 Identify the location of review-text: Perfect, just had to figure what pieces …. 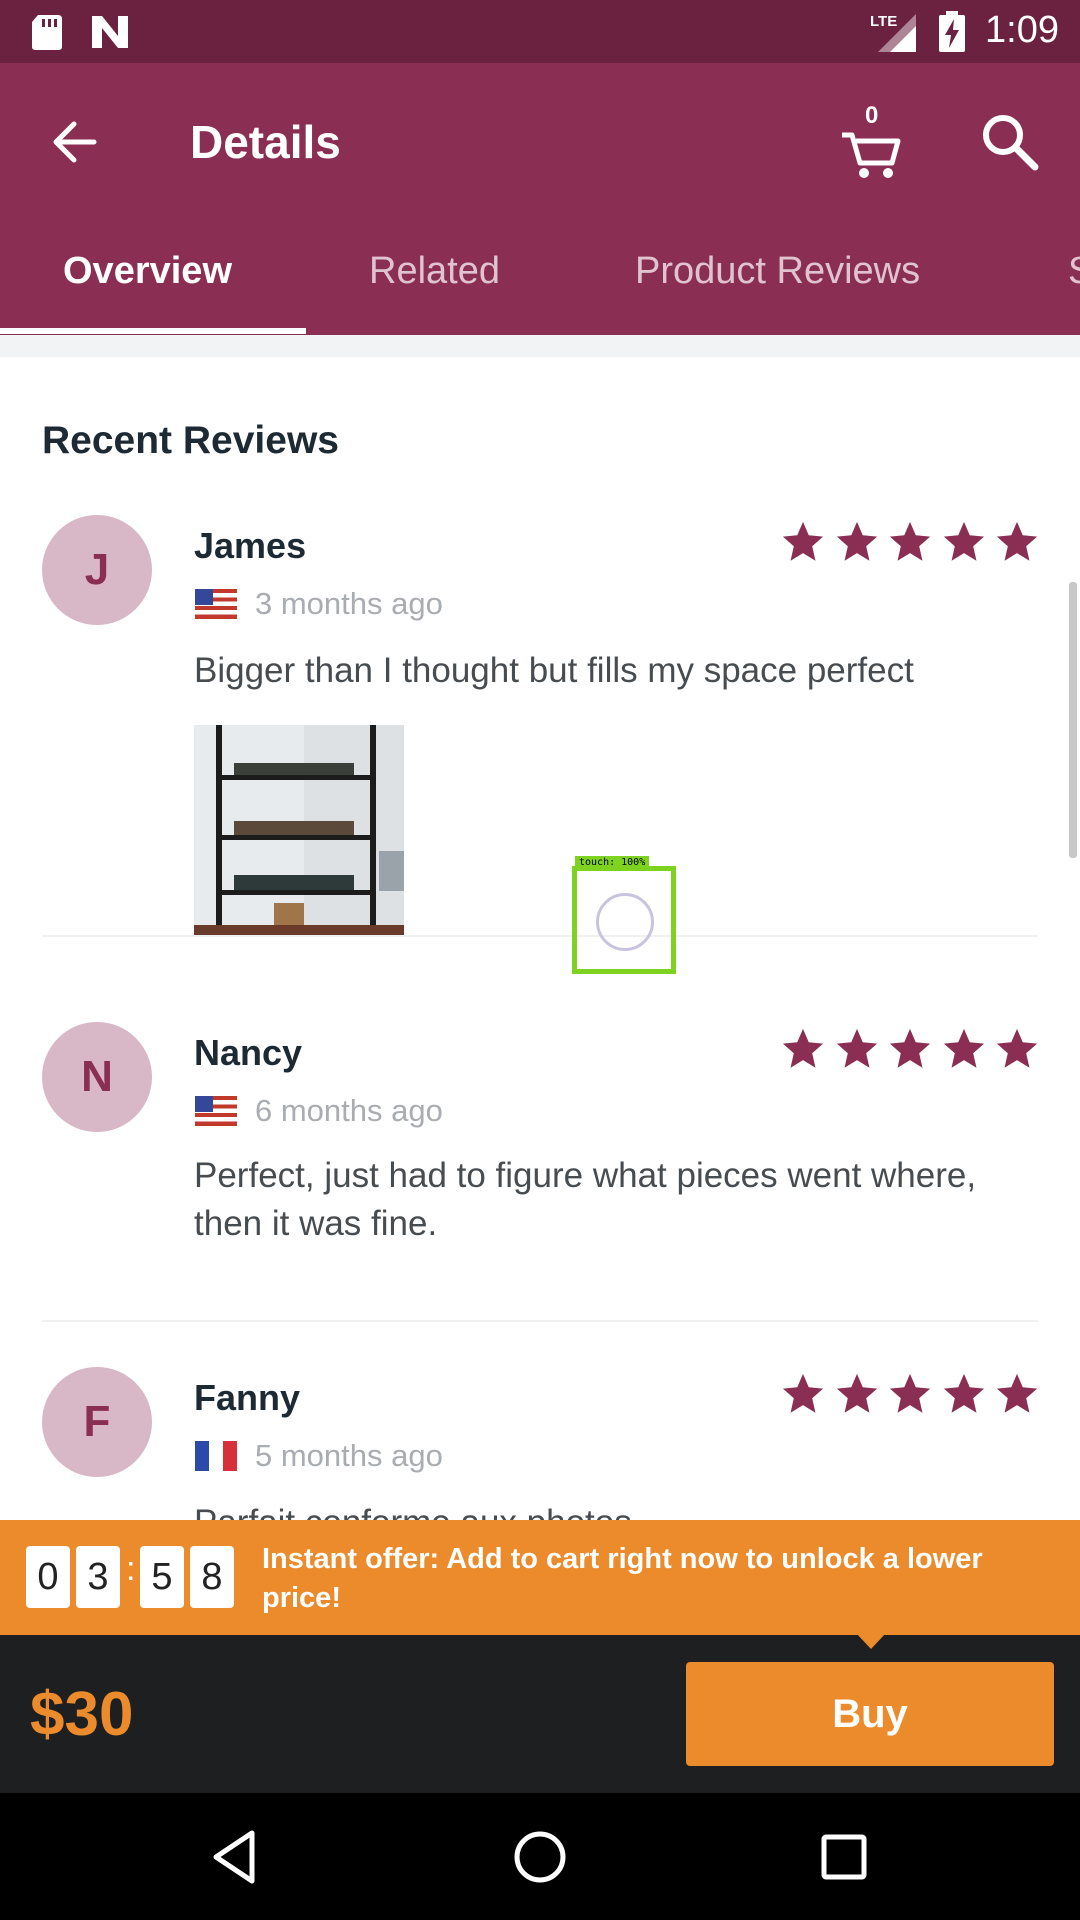
(585, 1199).